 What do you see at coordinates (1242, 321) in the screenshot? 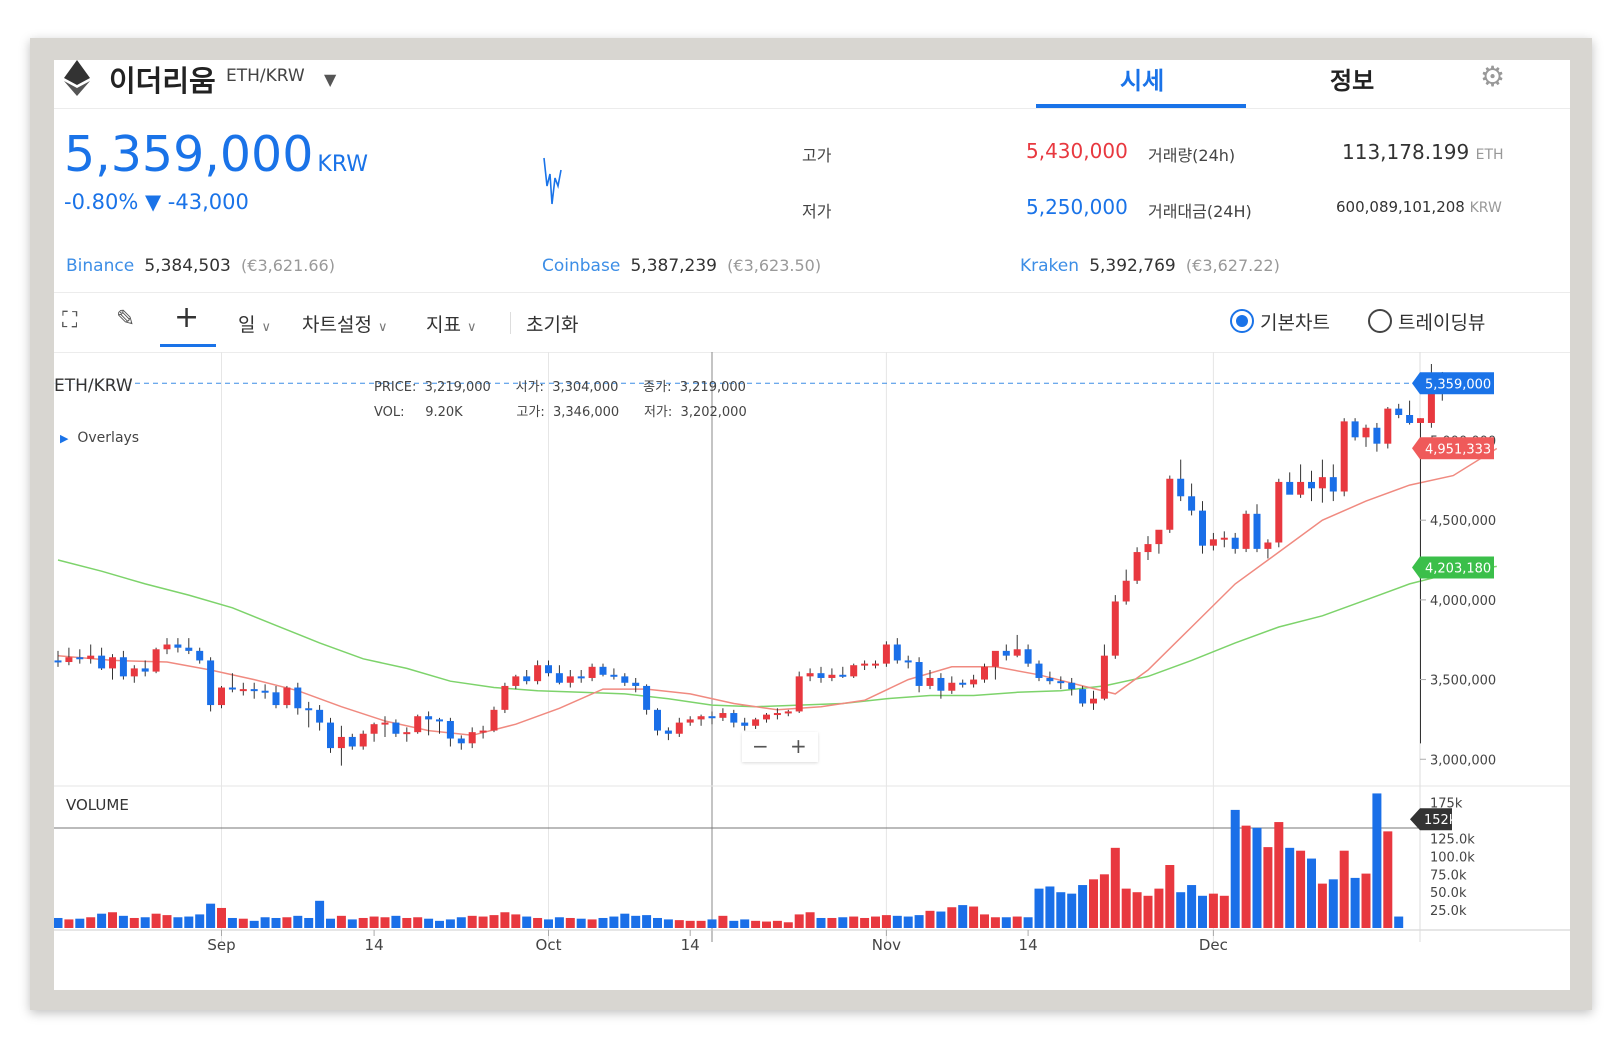
I see `radio-selected-icon` at bounding box center [1242, 321].